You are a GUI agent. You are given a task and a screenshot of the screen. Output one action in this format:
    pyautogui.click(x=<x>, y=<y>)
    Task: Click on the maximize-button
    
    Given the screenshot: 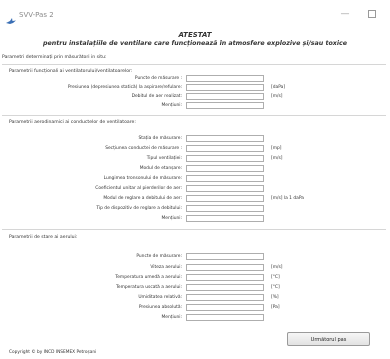 What is the action you would take?
    pyautogui.click(x=372, y=14)
    